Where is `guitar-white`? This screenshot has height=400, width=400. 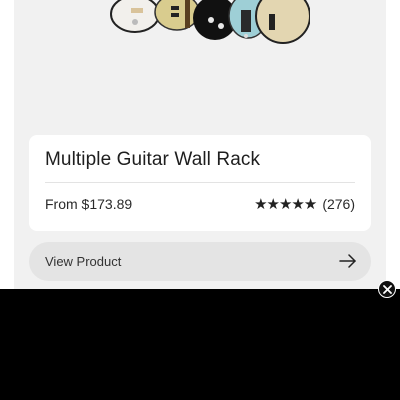 guitar-white is located at coordinates (135, 16).